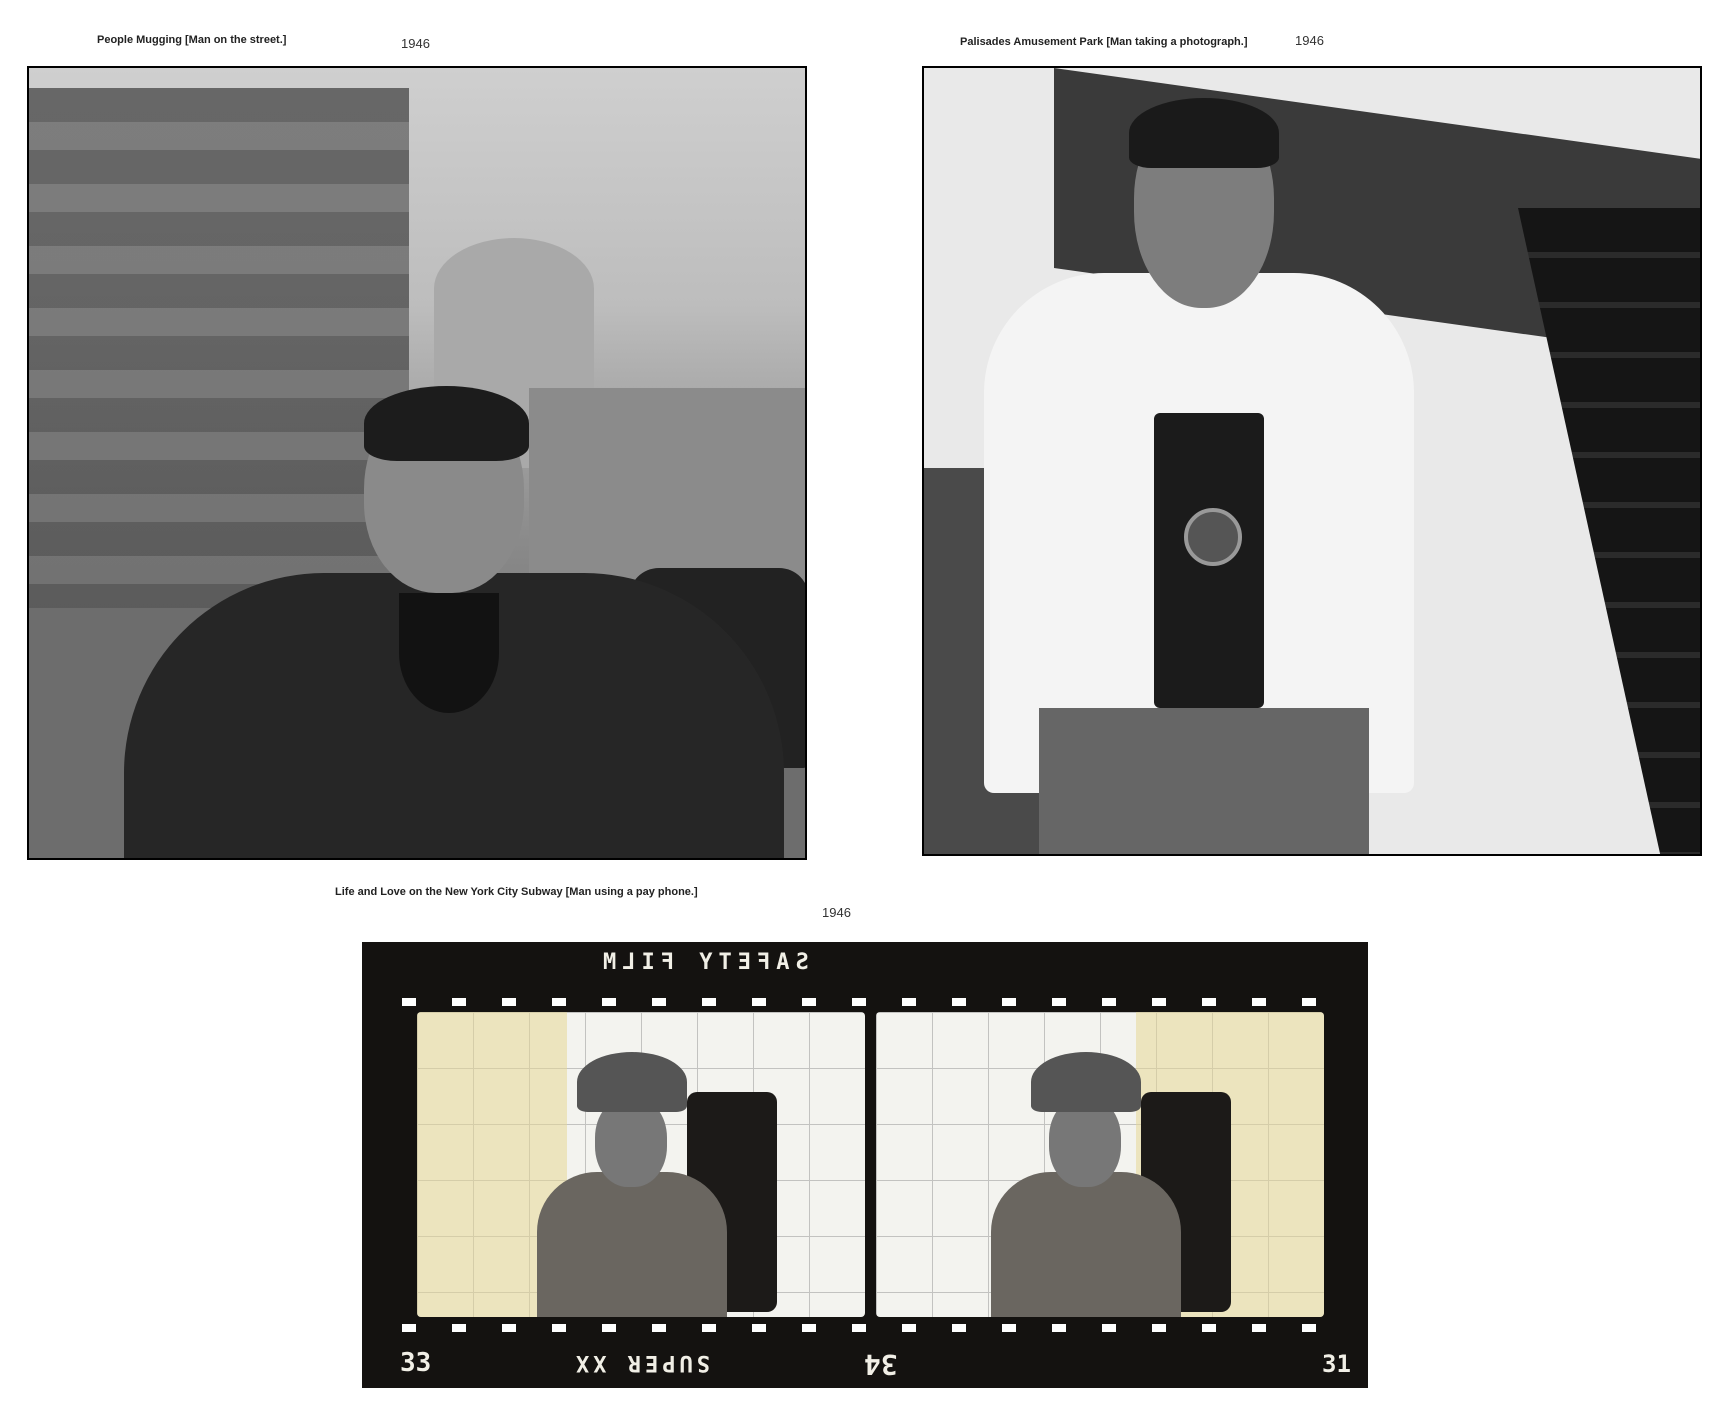 This screenshot has height=1419, width=1714. What do you see at coordinates (191, 40) in the screenshot?
I see `photo-caption: People Mugging [Man on the street.]` at bounding box center [191, 40].